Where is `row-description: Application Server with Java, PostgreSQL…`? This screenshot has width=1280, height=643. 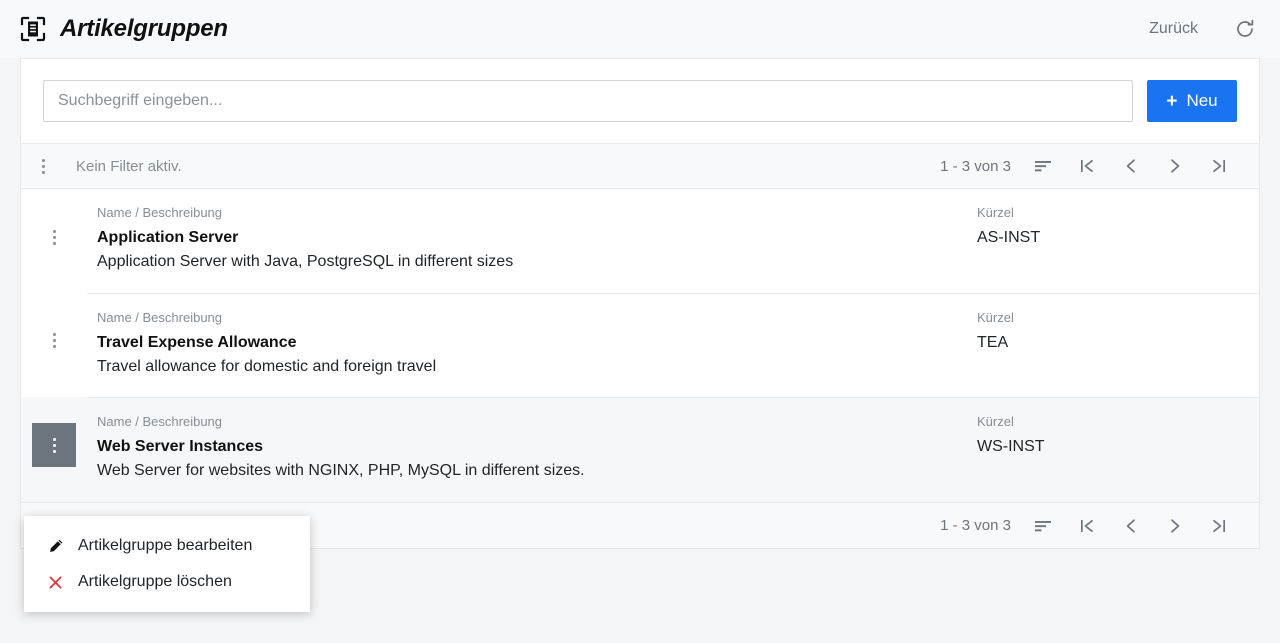
row-description: Application Server with Java, PostgreSQL… is located at coordinates (305, 261).